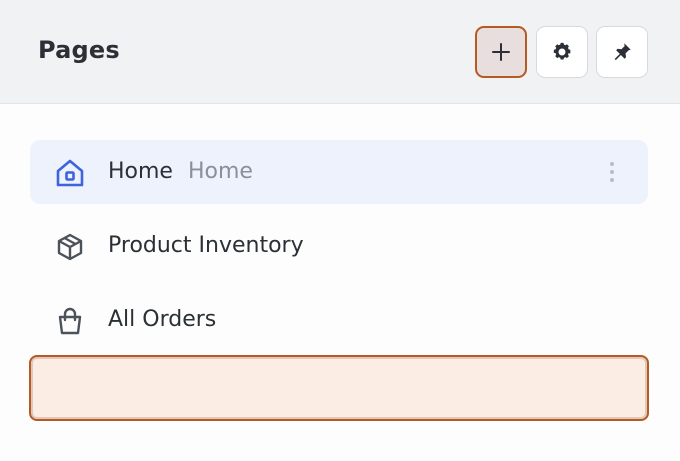  Describe the element at coordinates (79, 50) in the screenshot. I see `page-title: Pages` at that location.